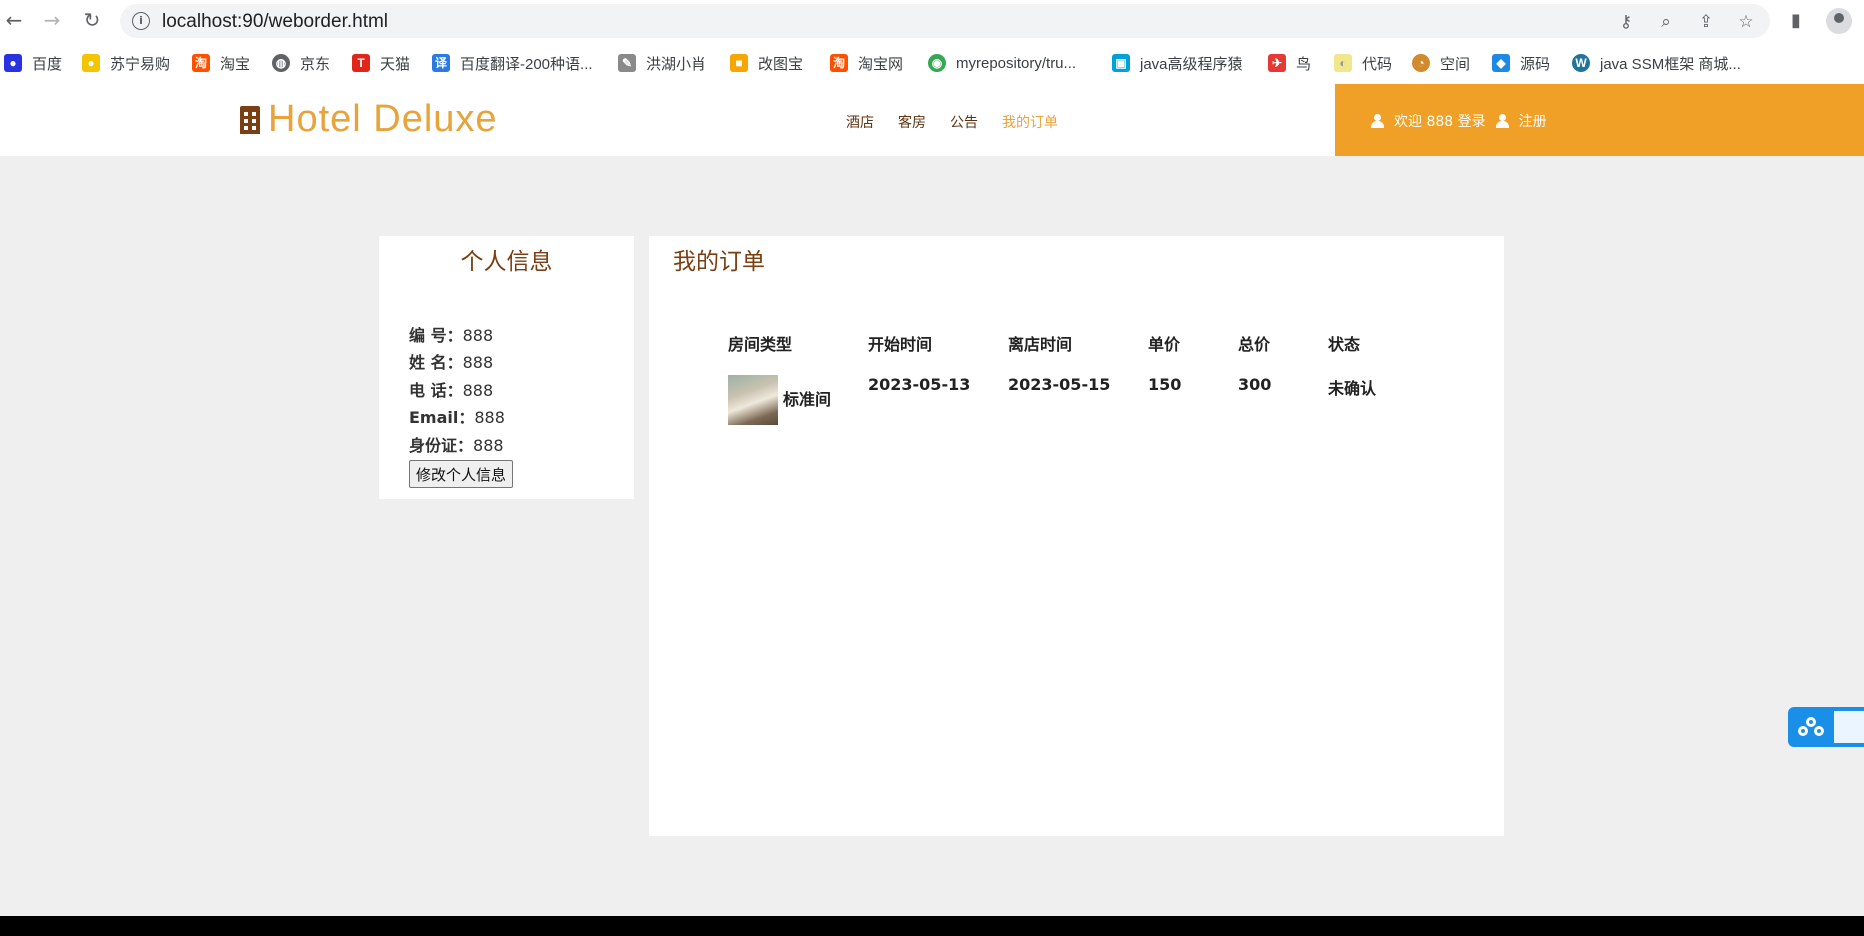  Describe the element at coordinates (1177, 63) in the screenshot. I see `bookmark-item: ▣ java高级程序猿` at that location.